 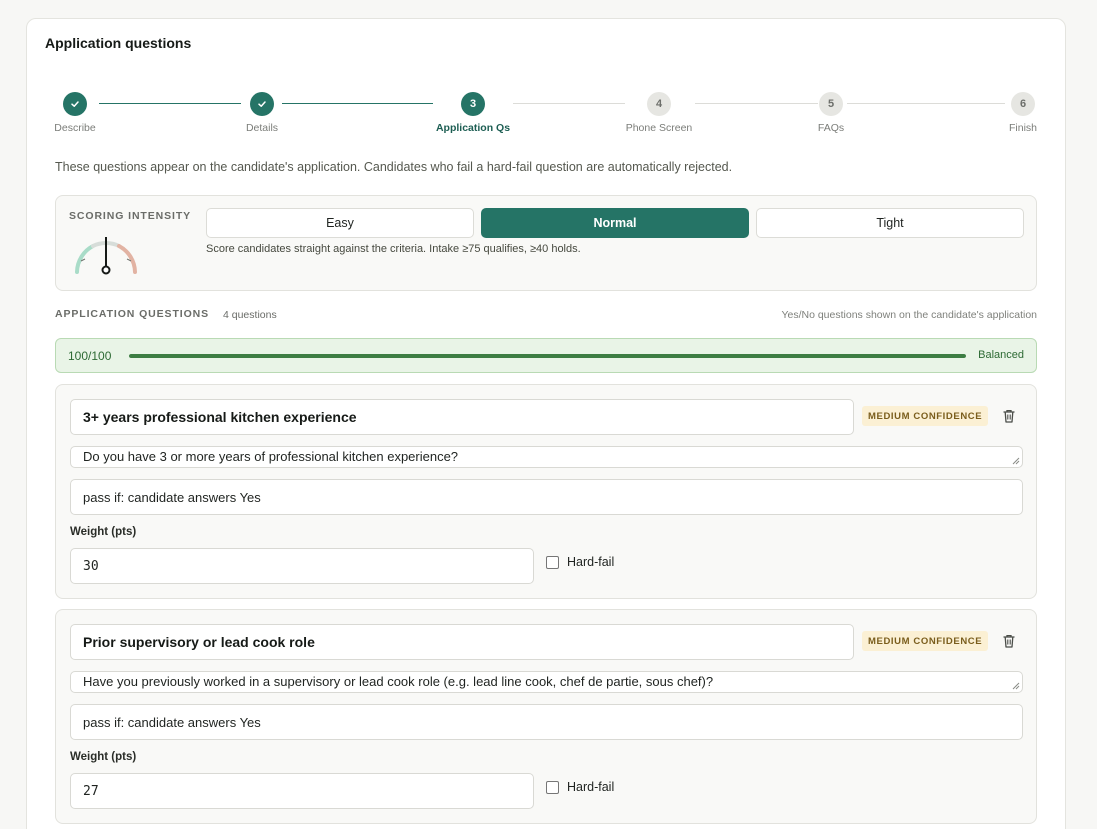 I want to click on score-progress: 100/100 Balanced, so click(x=546, y=355).